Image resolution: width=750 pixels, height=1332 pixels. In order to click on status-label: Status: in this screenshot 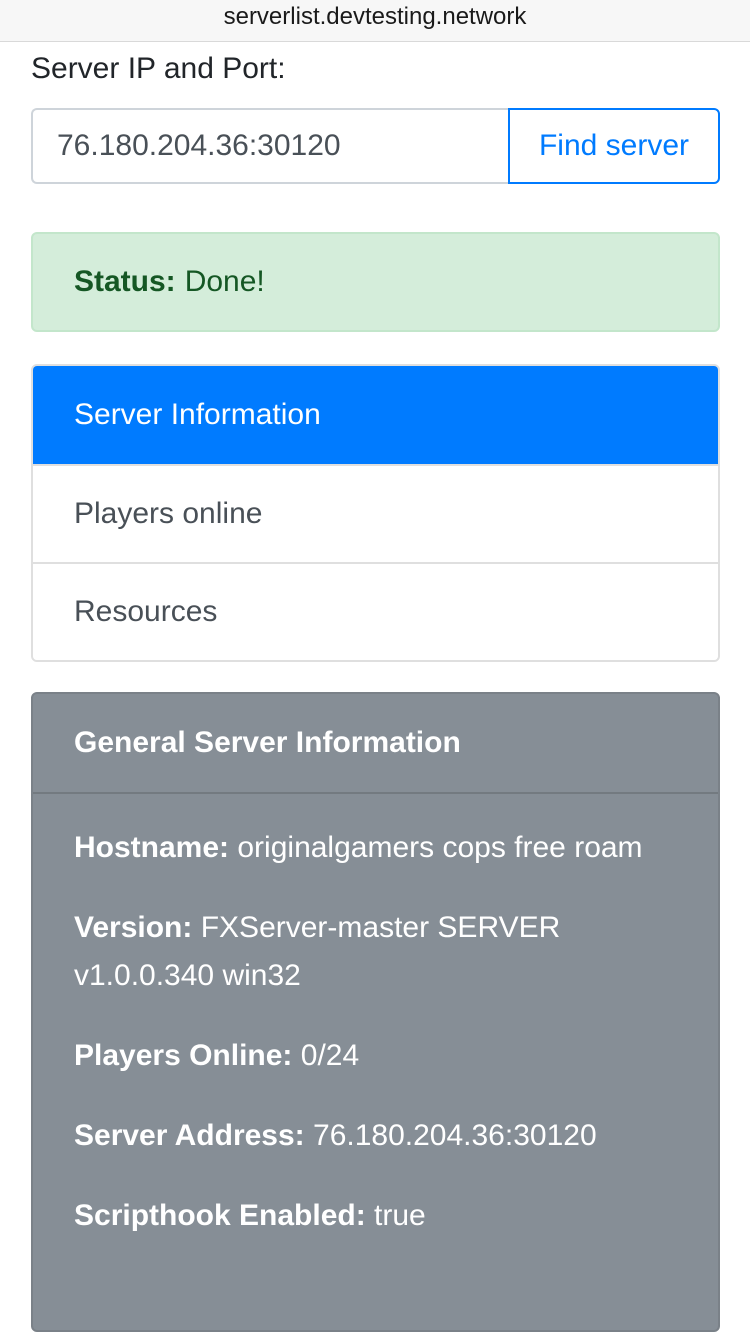, I will do `click(125, 281)`.